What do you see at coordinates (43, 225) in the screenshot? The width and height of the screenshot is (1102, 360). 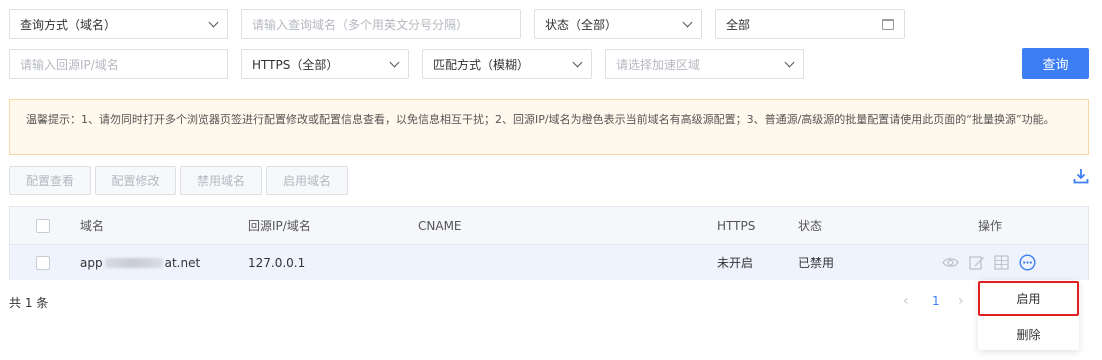 I see `select-all-checkbox` at bounding box center [43, 225].